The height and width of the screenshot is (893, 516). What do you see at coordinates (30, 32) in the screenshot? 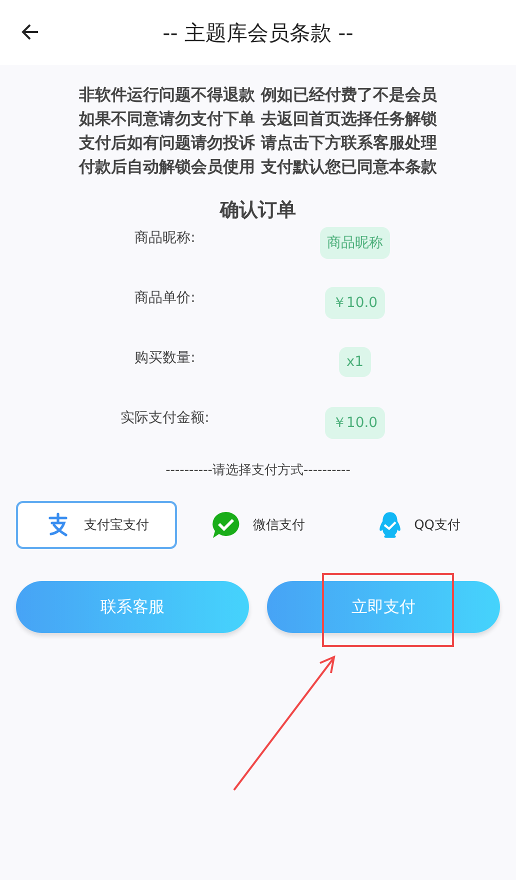
I see `back-arrow-icon` at bounding box center [30, 32].